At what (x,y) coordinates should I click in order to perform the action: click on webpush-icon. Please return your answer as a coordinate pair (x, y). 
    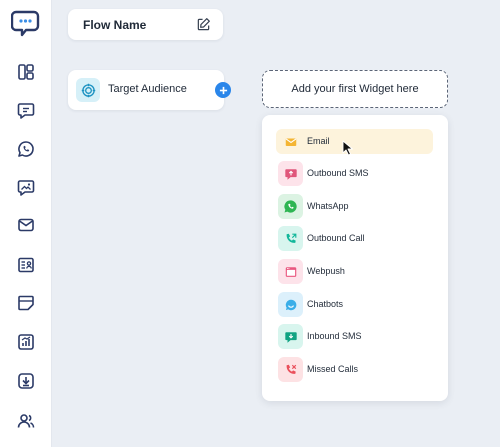
    Looking at the image, I should click on (290, 271).